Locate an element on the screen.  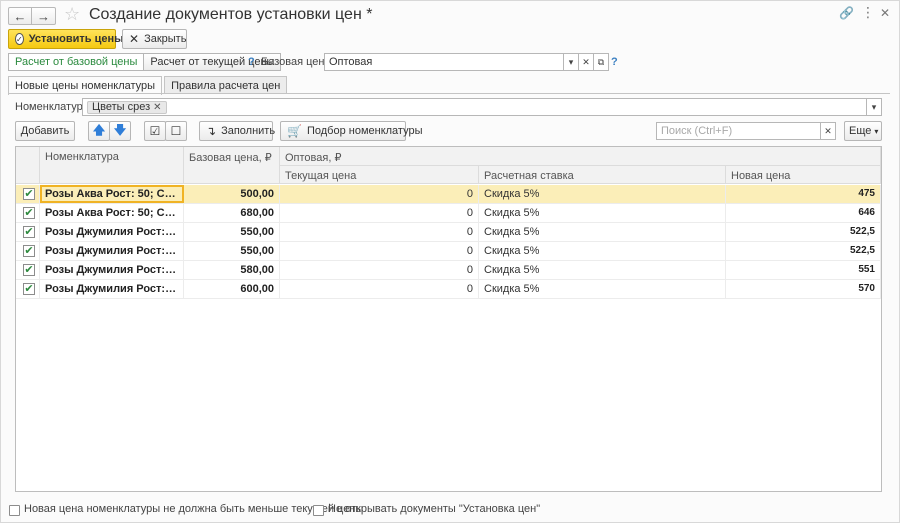
calc-mode-help-icon: ? is located at coordinates (251, 62).